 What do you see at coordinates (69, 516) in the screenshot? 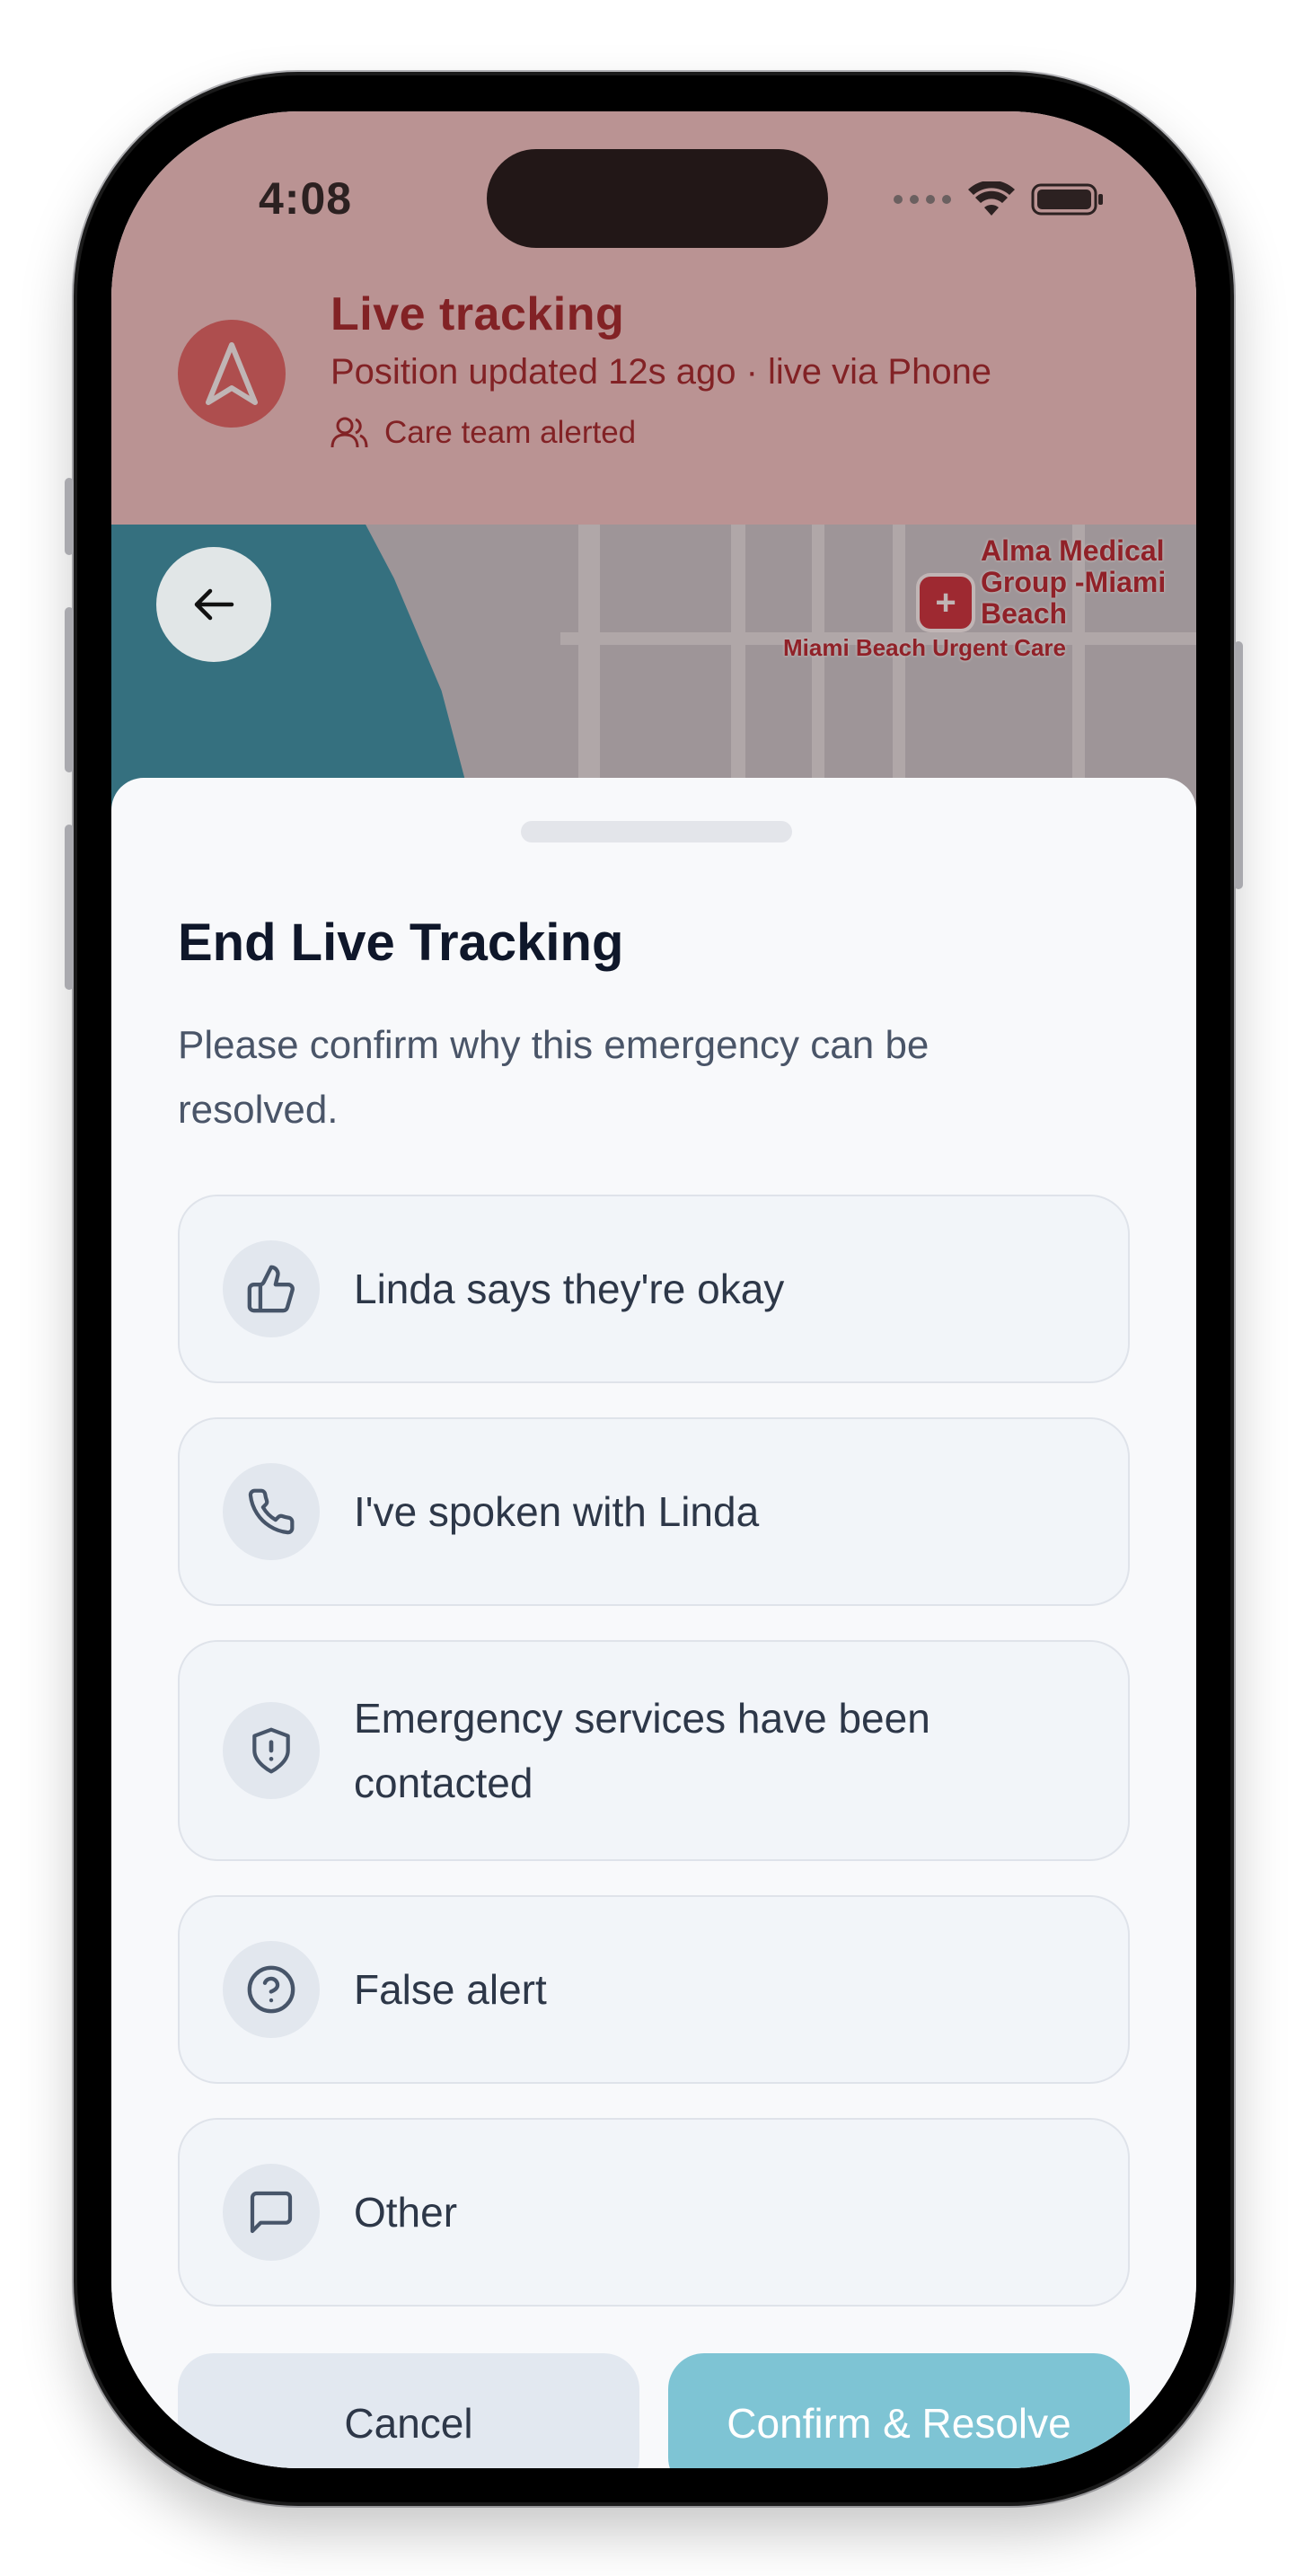
I see `mute-switch` at bounding box center [69, 516].